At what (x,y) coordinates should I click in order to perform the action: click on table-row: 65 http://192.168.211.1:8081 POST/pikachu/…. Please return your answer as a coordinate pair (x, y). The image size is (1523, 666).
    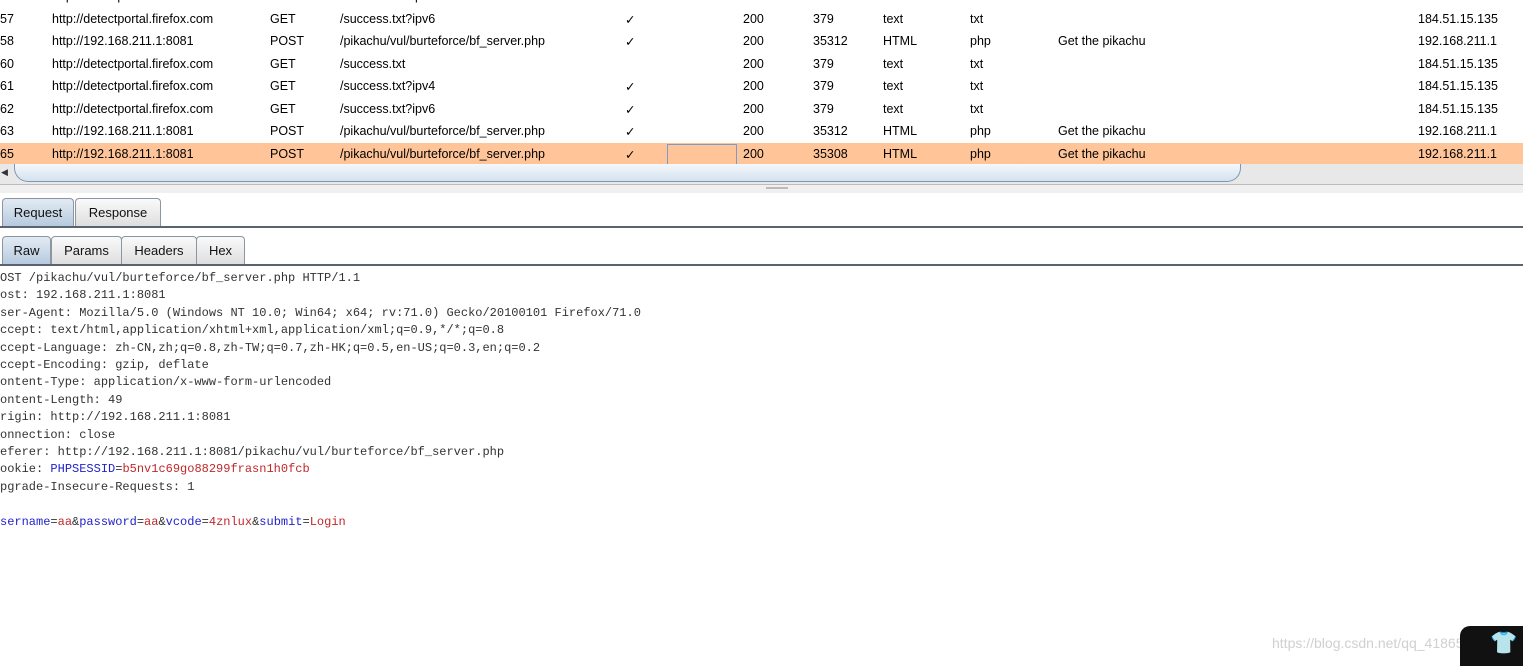
    Looking at the image, I should click on (761, 153).